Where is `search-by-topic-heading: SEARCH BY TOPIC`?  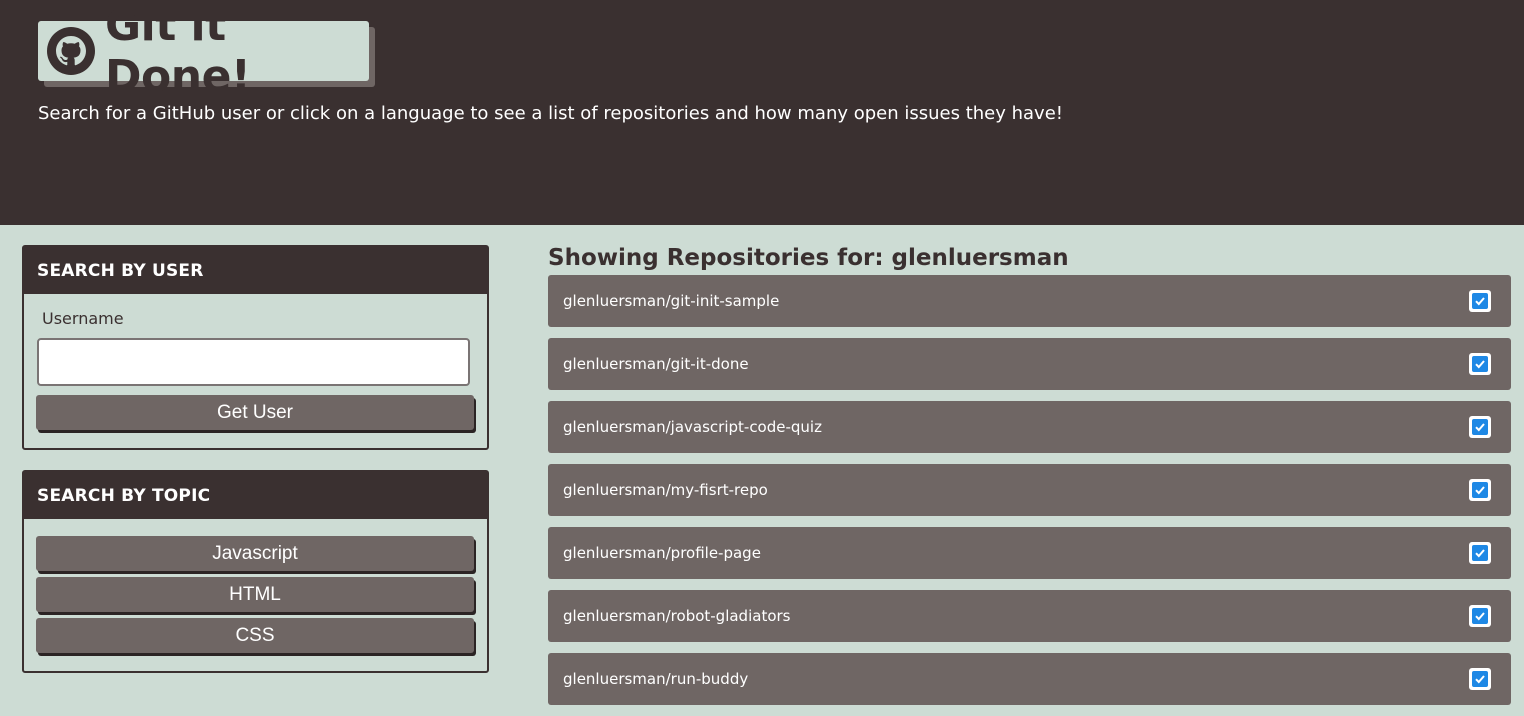
search-by-topic-heading: SEARCH BY TOPIC is located at coordinates (255, 495).